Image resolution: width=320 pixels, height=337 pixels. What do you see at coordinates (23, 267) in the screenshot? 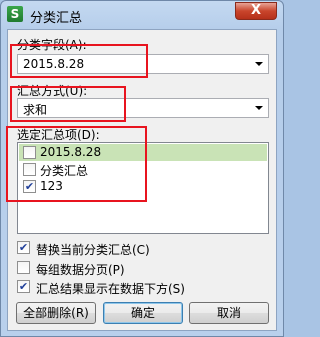
I see `checkbox` at bounding box center [23, 267].